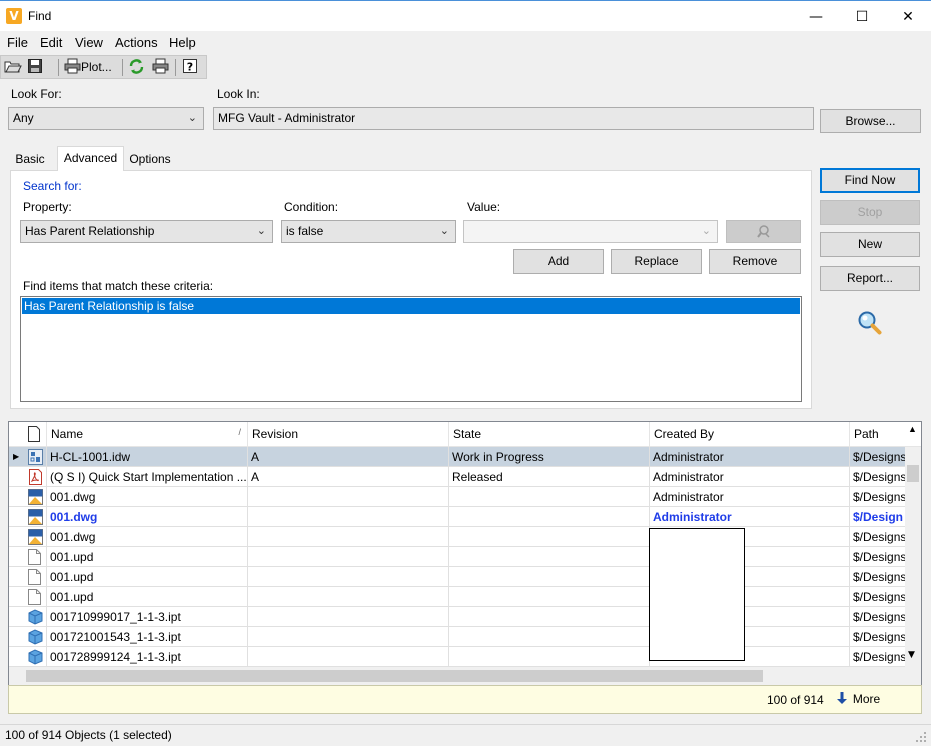 Image resolution: width=931 pixels, height=746 pixels. I want to click on menu-bar: File Edit View Actions Help, so click(465, 43).